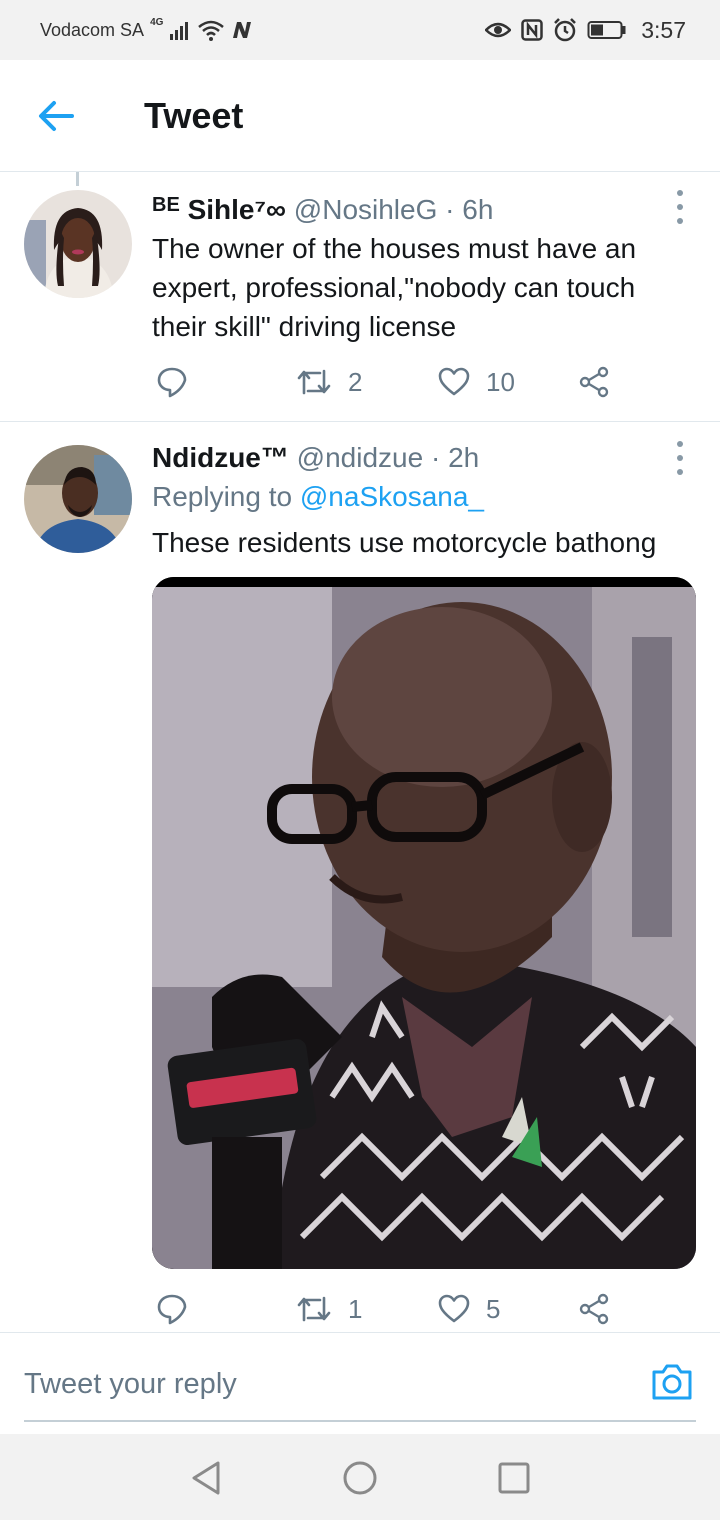 The height and width of the screenshot is (1520, 720). What do you see at coordinates (663, 29) in the screenshot?
I see `clock: 3:57` at bounding box center [663, 29].